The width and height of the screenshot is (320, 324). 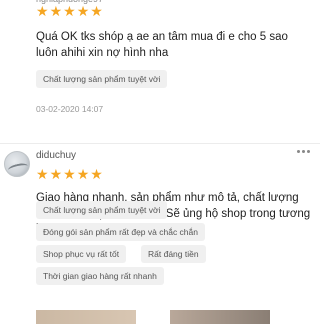 I want to click on more-options-icon, so click(x=303, y=151).